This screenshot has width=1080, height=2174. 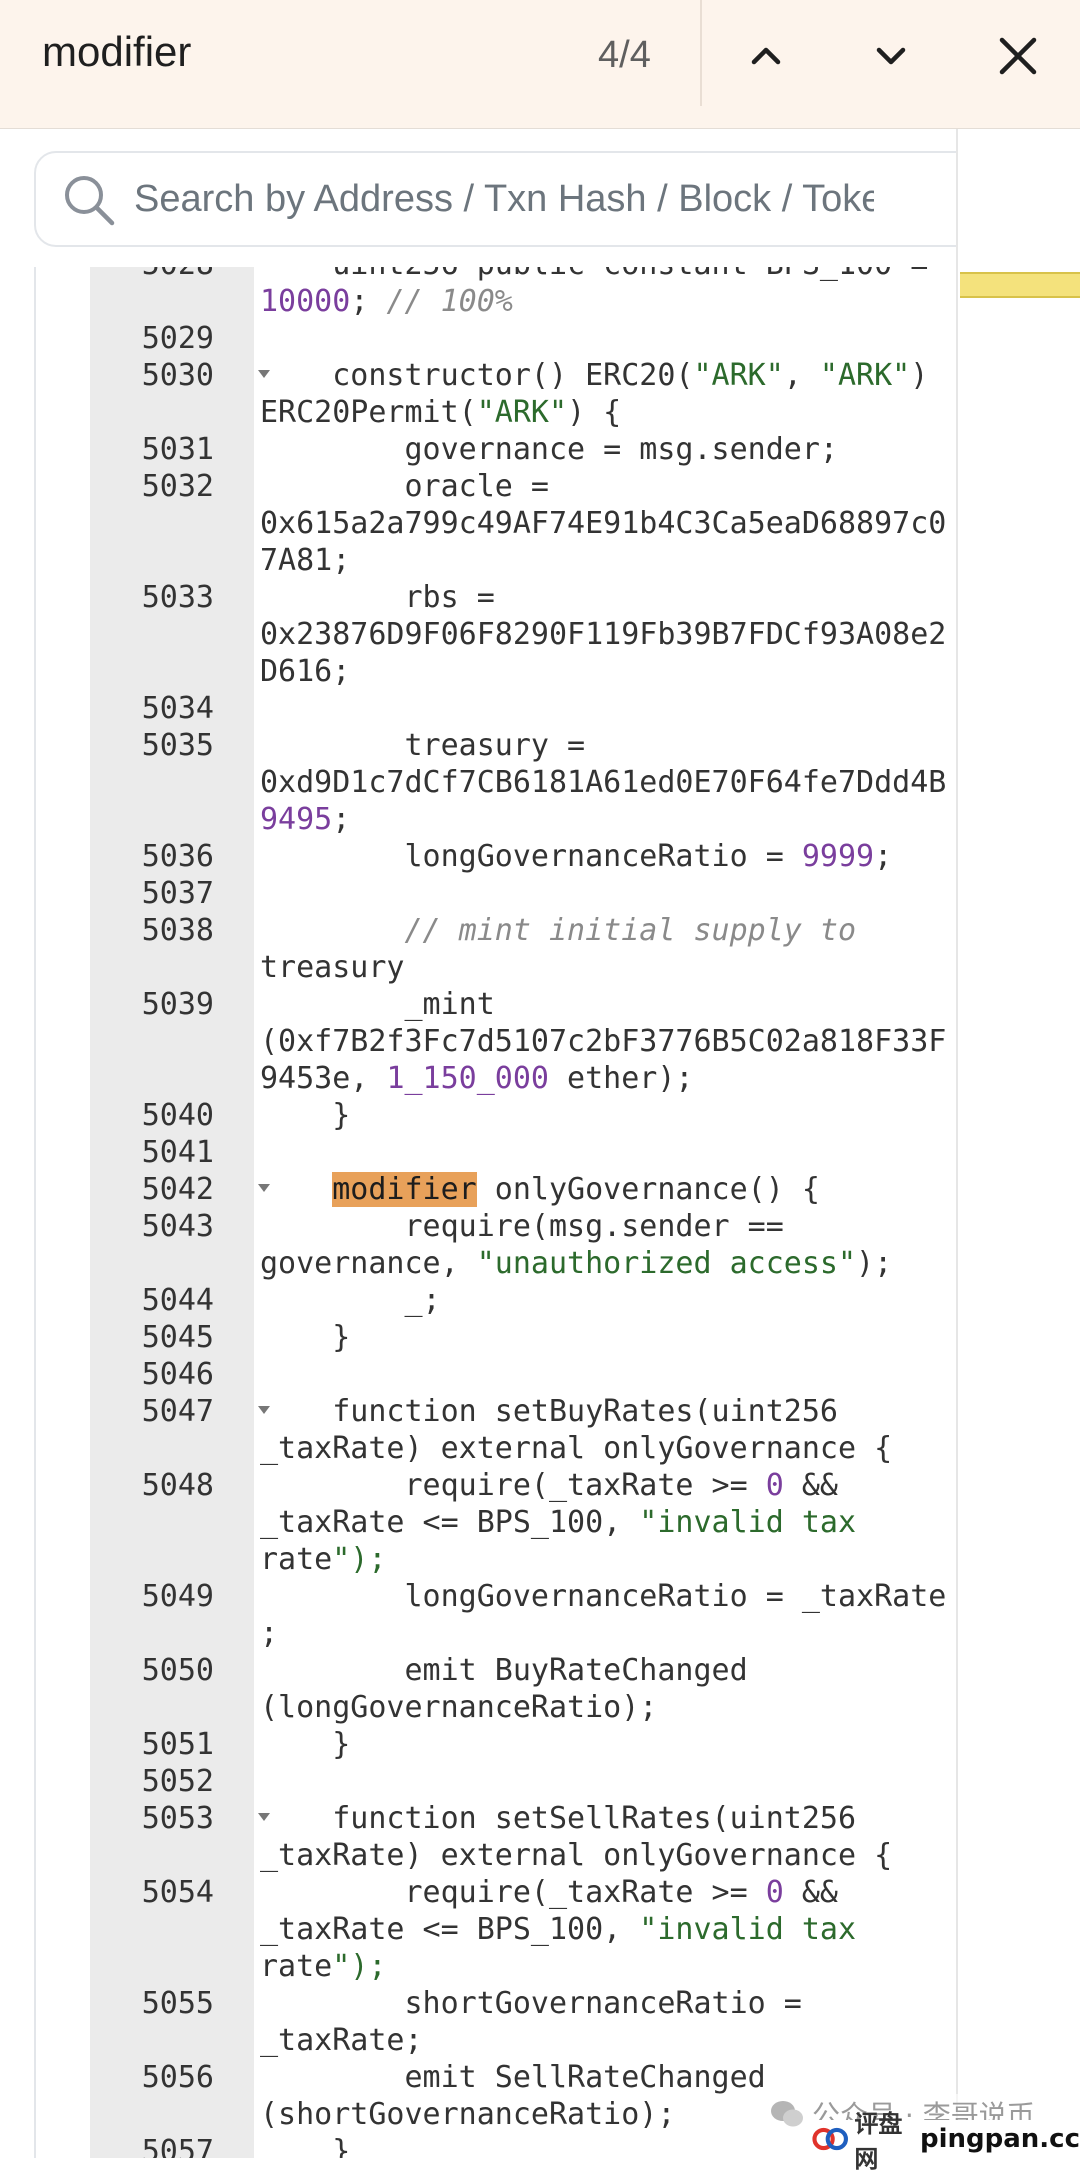 I want to click on code-line: 5055 shortGovernanceRatio =, so click(x=523, y=2003).